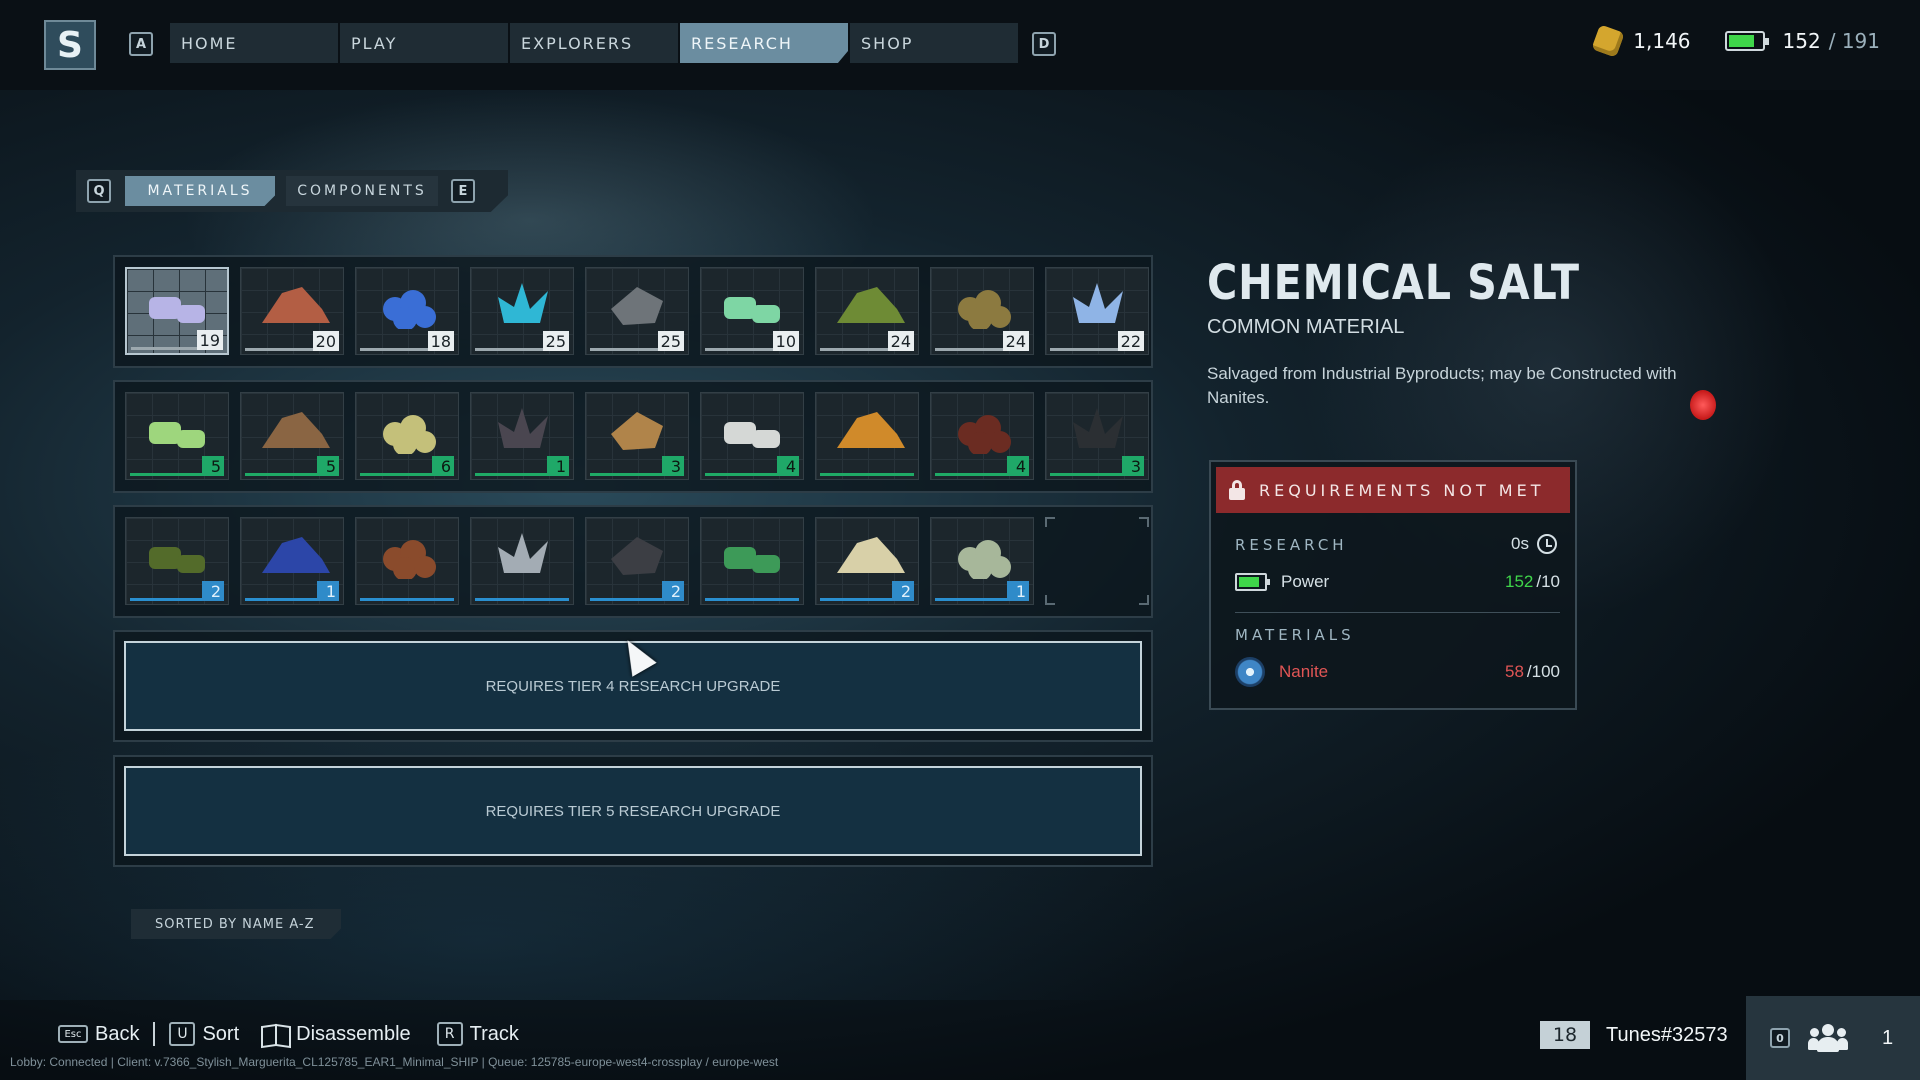  What do you see at coordinates (177, 311) in the screenshot?
I see `material-slot: 19` at bounding box center [177, 311].